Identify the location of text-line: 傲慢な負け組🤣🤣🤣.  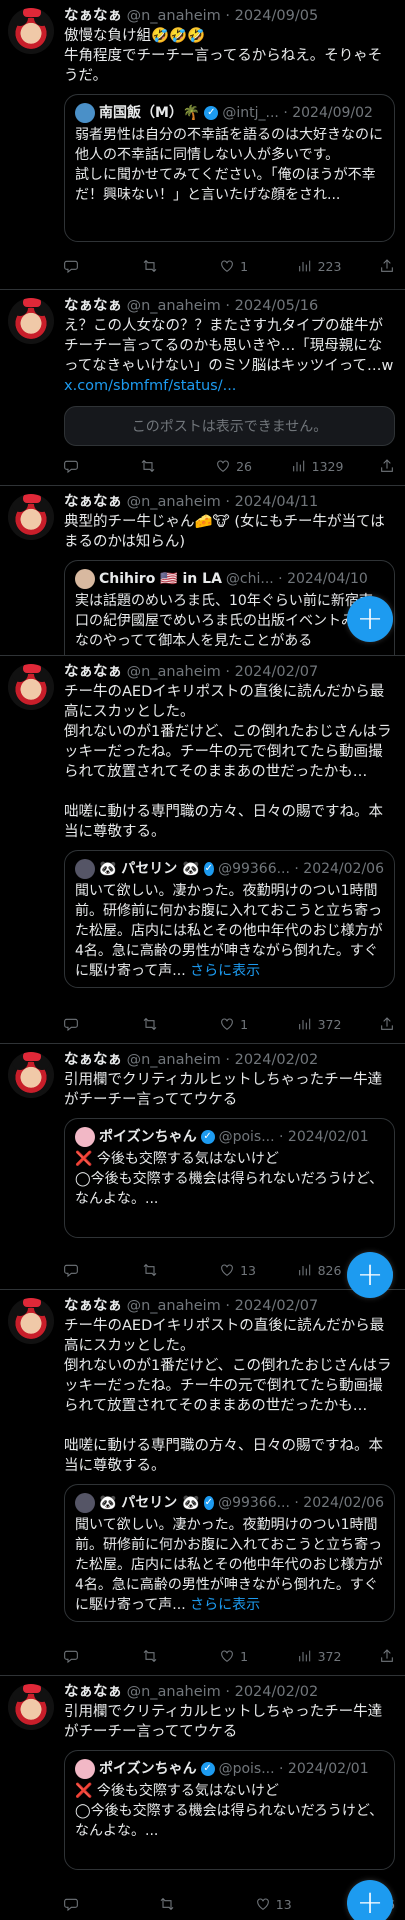
(135, 36).